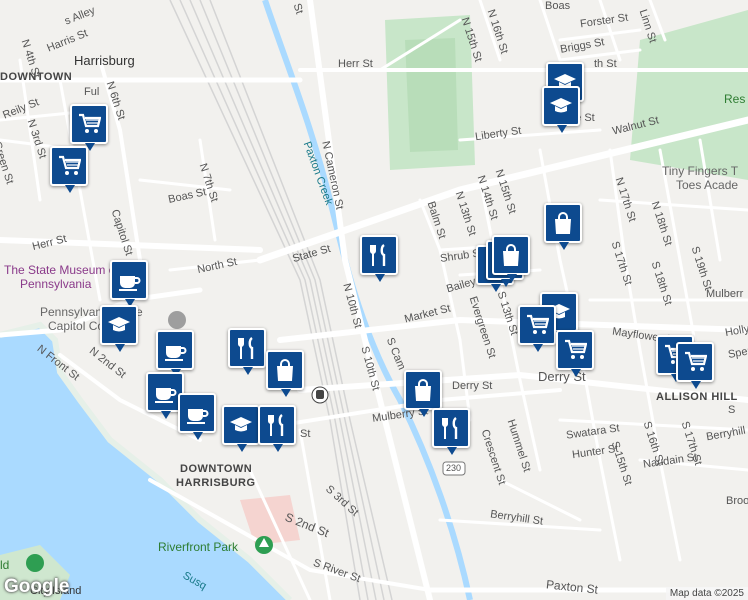 The width and height of the screenshot is (748, 600). I want to click on place-riverfront-park: Riverfront Park, so click(198, 547).